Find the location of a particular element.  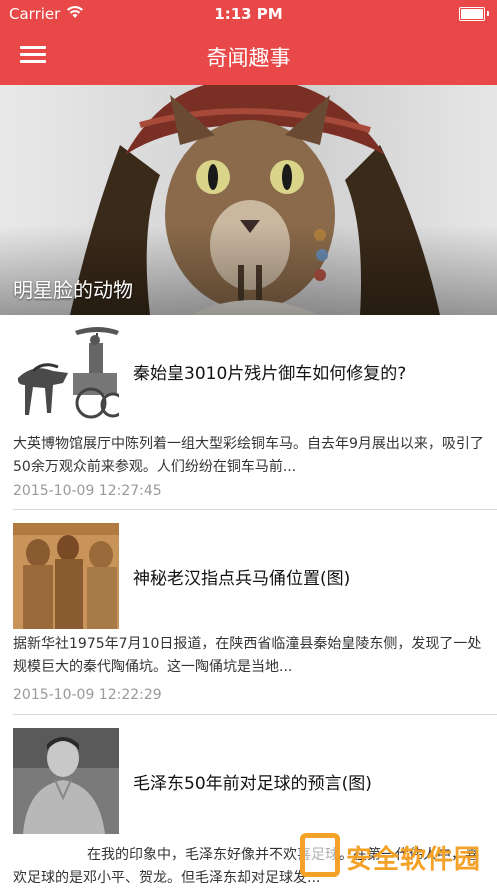

watermark-text: 安全软件园 is located at coordinates (414, 860).